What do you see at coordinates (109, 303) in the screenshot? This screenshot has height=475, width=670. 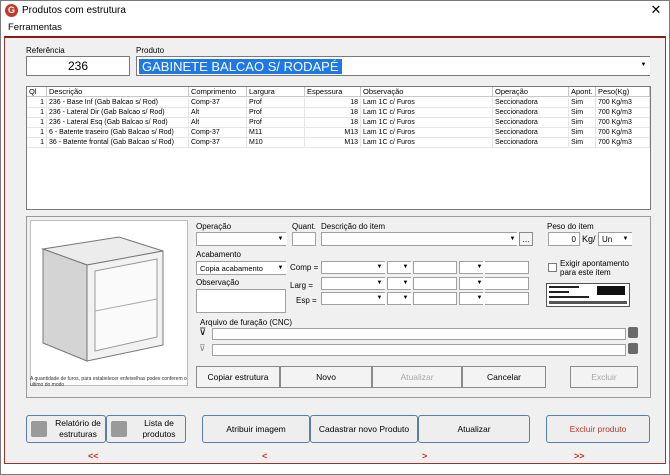 I see `product-image` at bounding box center [109, 303].